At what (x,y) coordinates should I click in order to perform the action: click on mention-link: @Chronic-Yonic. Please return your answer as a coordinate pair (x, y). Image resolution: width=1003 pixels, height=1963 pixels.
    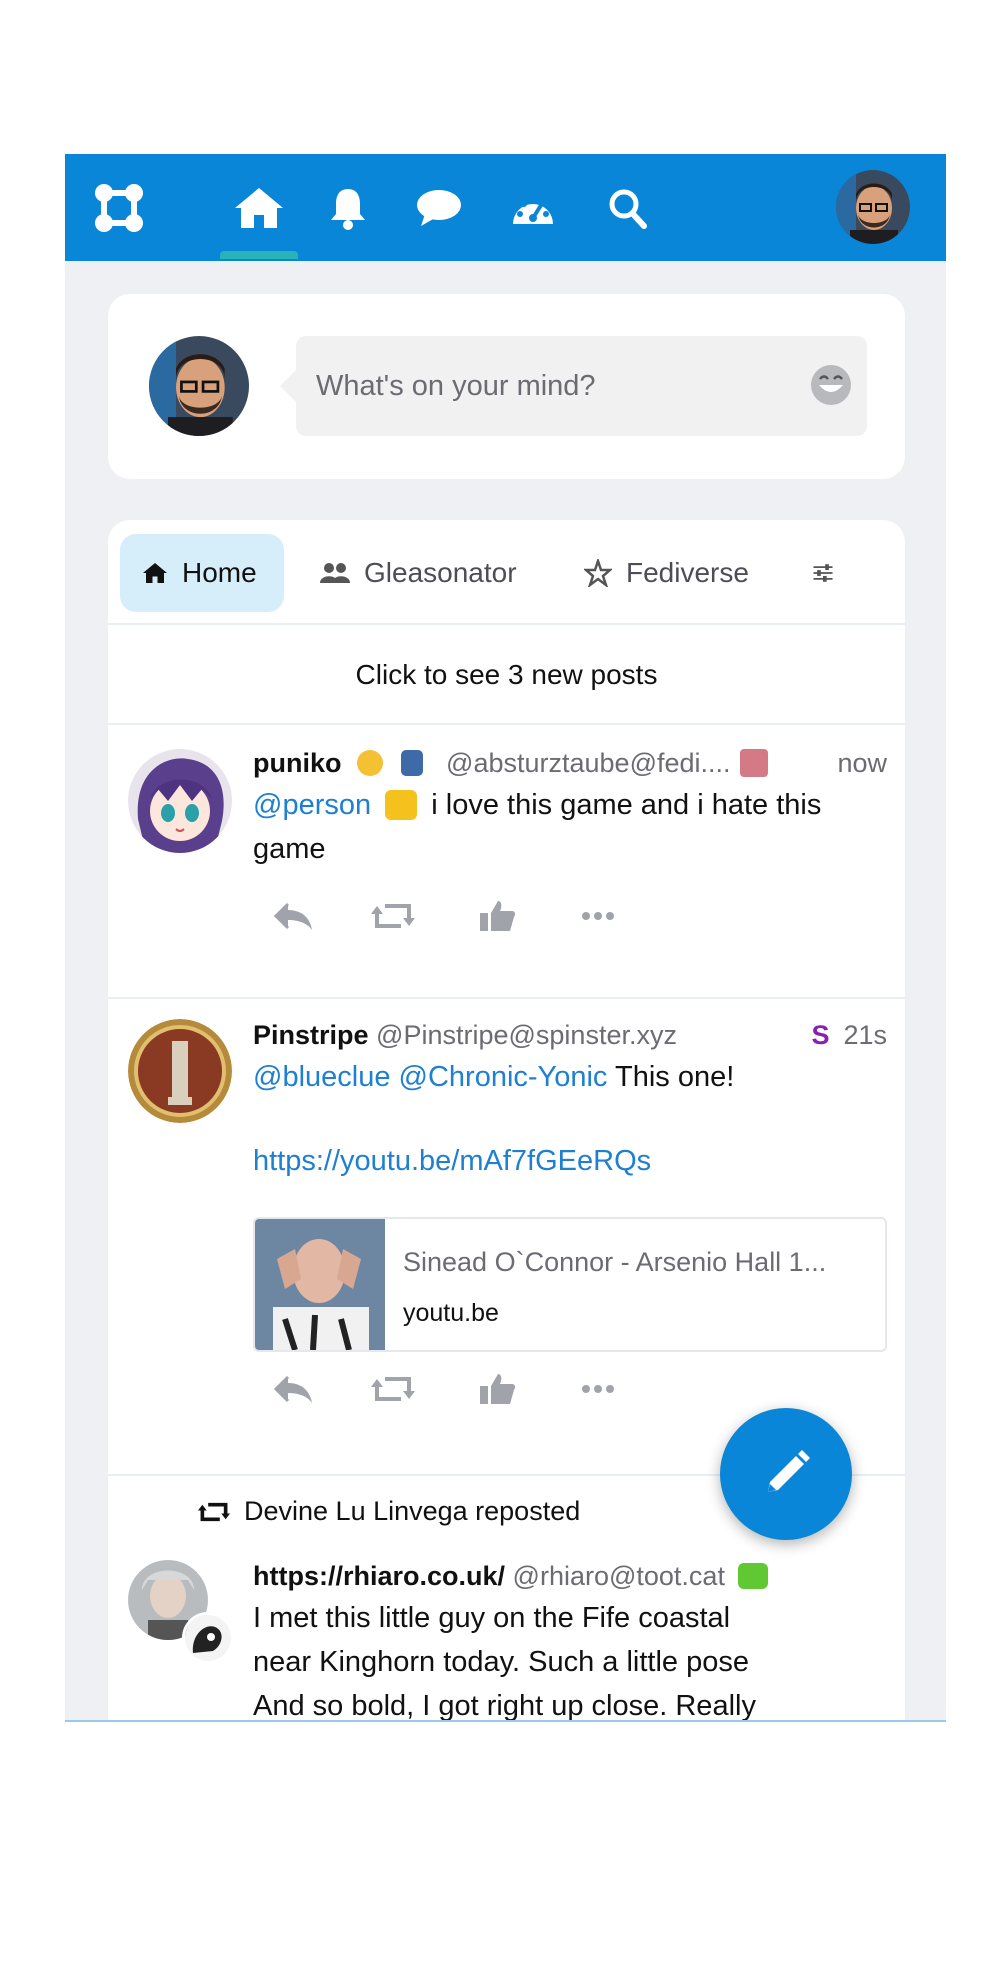
    Looking at the image, I should click on (503, 1077).